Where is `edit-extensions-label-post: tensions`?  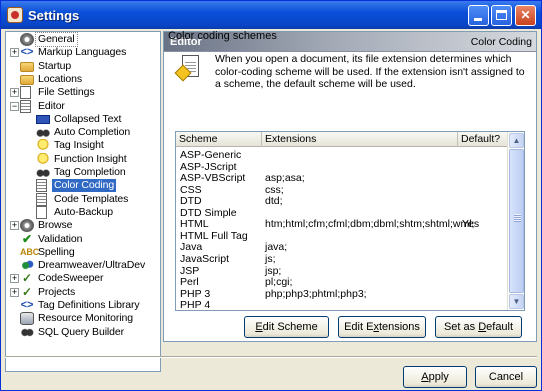
edit-extensions-label-post: tensions is located at coordinates (399, 327).